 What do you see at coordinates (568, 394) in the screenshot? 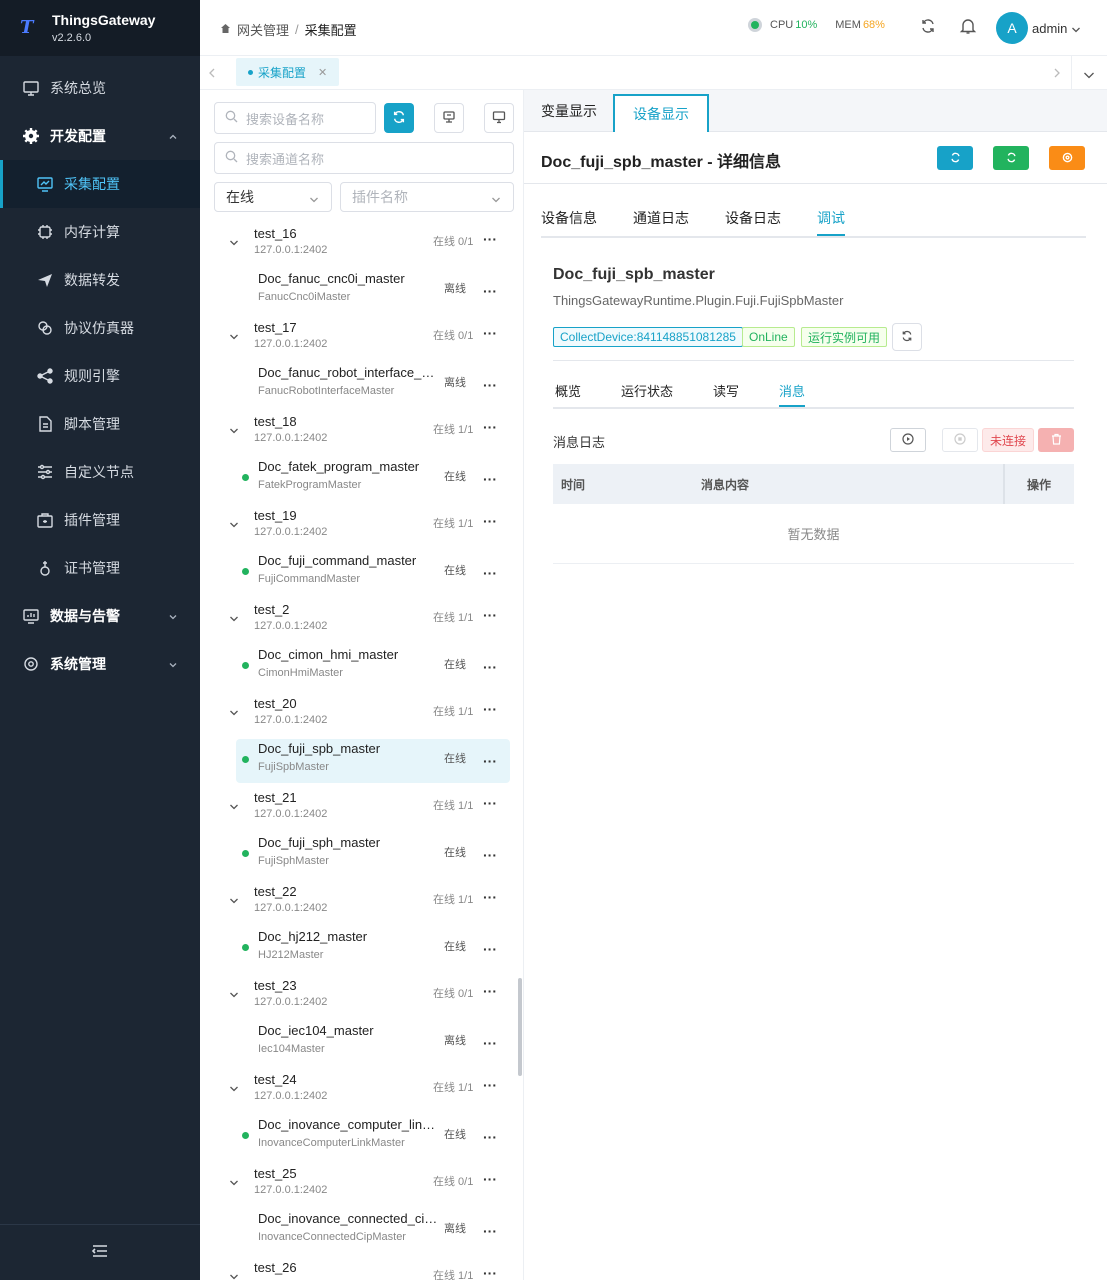
I see `tab-overview: 概览` at bounding box center [568, 394].